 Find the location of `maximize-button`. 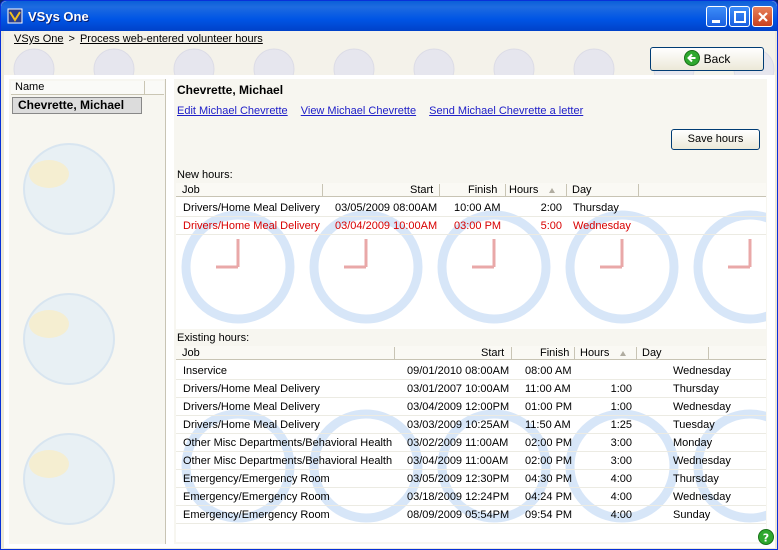

maximize-button is located at coordinates (739, 16).